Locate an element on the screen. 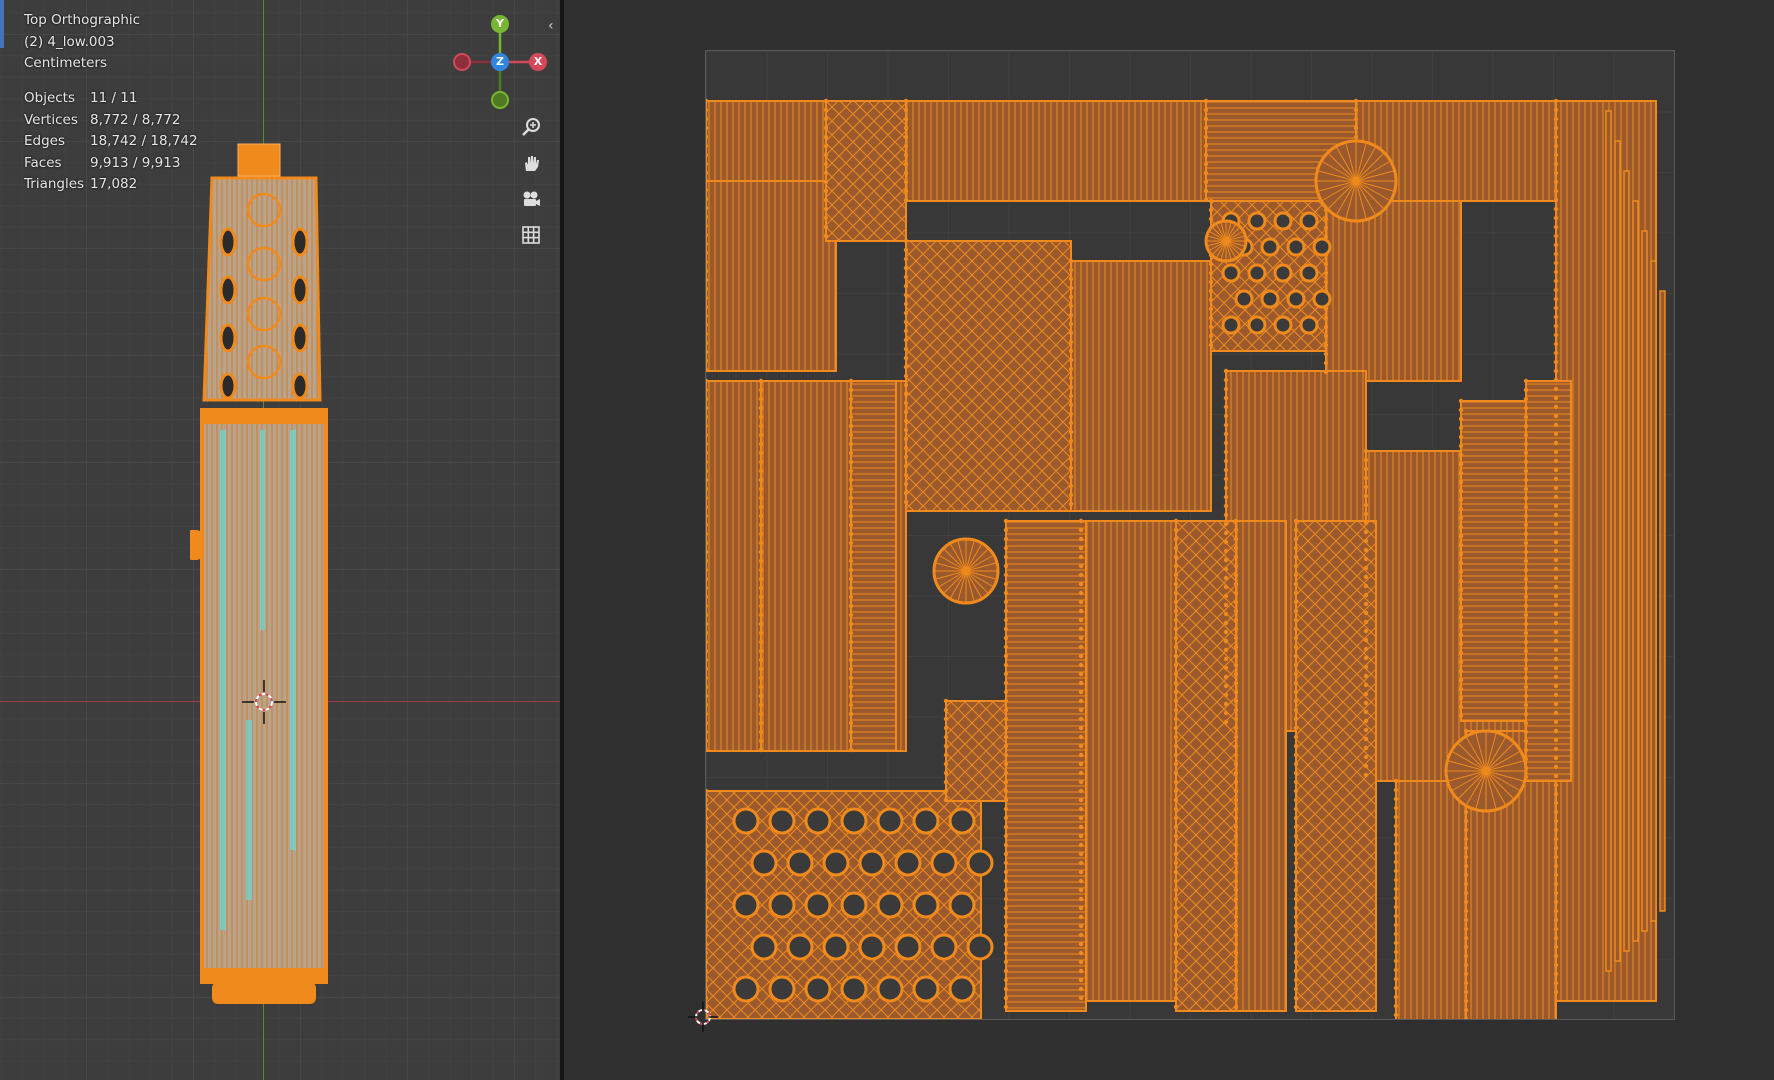  grid-icon is located at coordinates (531, 235).